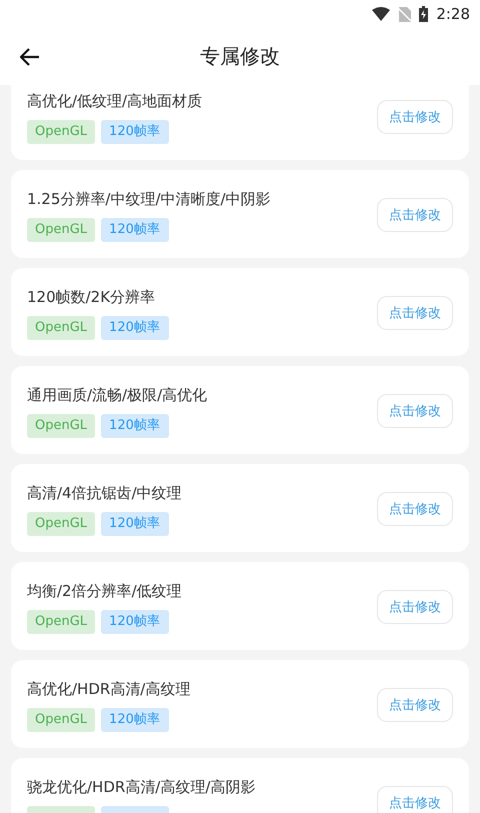  Describe the element at coordinates (381, 14) in the screenshot. I see `wifi-icon` at that location.